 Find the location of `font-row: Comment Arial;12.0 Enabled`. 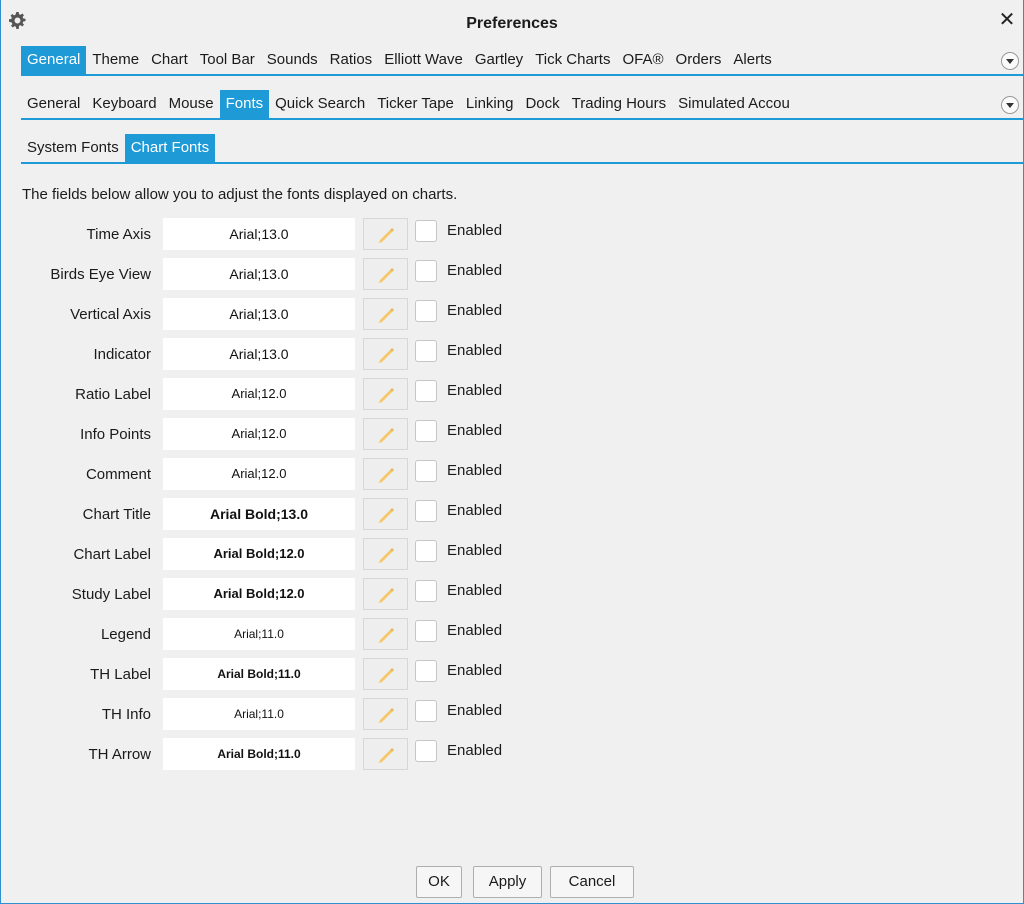

font-row: Comment Arial;12.0 Enabled is located at coordinates (512, 476).